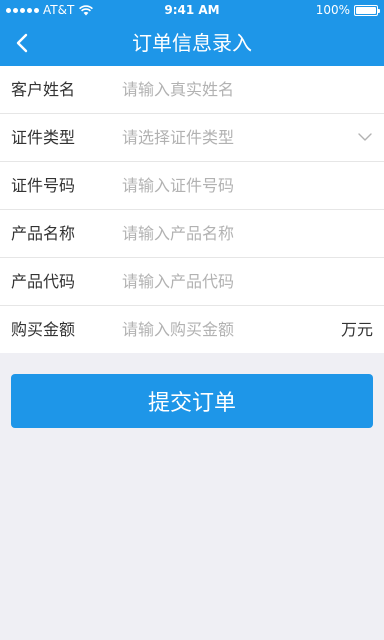  Describe the element at coordinates (43, 185) in the screenshot. I see `id-number-label: 证件号码` at that location.